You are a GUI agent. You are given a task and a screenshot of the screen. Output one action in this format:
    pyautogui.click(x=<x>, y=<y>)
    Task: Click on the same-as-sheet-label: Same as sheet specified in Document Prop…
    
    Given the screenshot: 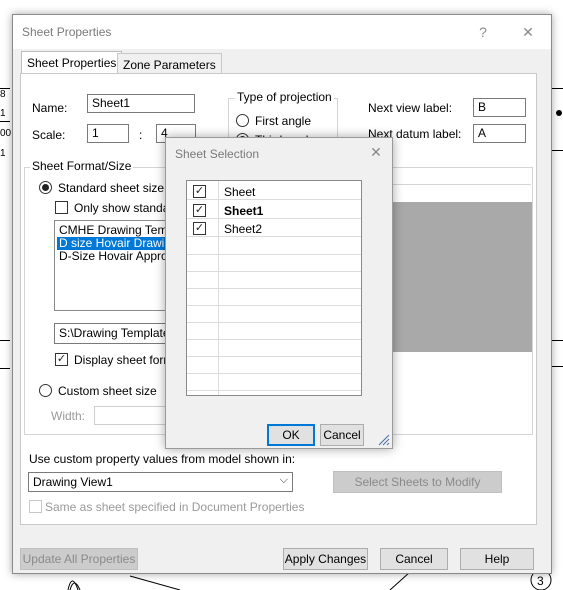 What is the action you would take?
    pyautogui.click(x=175, y=507)
    